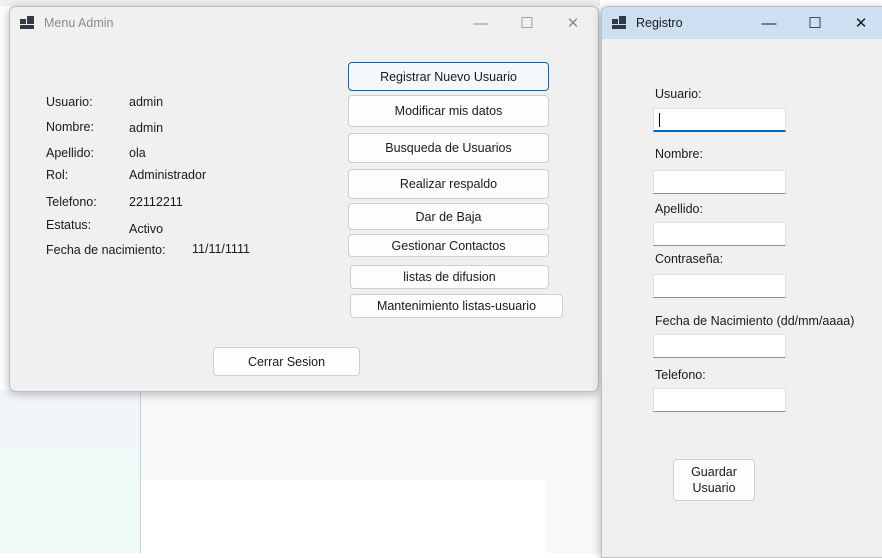 Image resolution: width=882 pixels, height=558 pixels. I want to click on deactivate-button: Dar de Baja, so click(448, 216).